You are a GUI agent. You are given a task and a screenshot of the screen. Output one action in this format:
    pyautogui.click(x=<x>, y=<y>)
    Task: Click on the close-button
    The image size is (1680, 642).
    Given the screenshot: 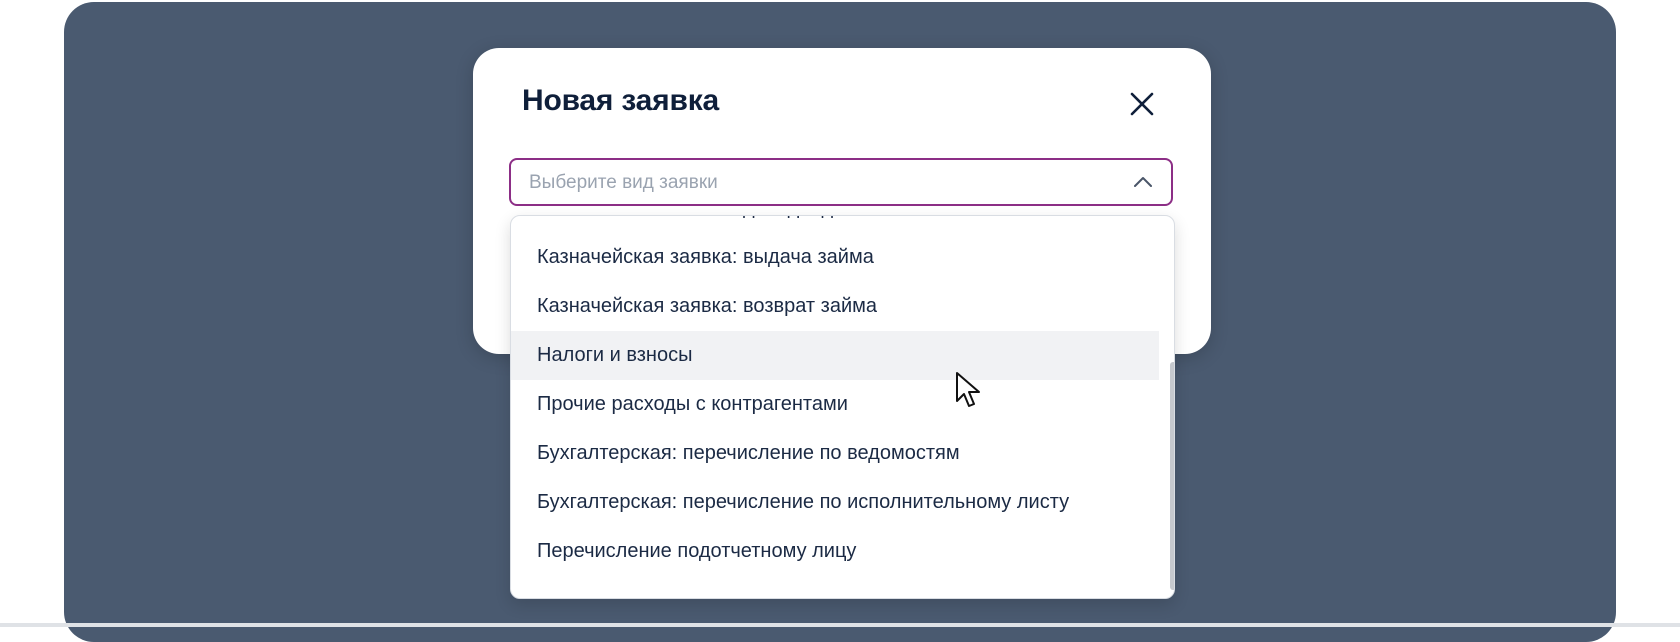 What is the action you would take?
    pyautogui.click(x=1142, y=104)
    